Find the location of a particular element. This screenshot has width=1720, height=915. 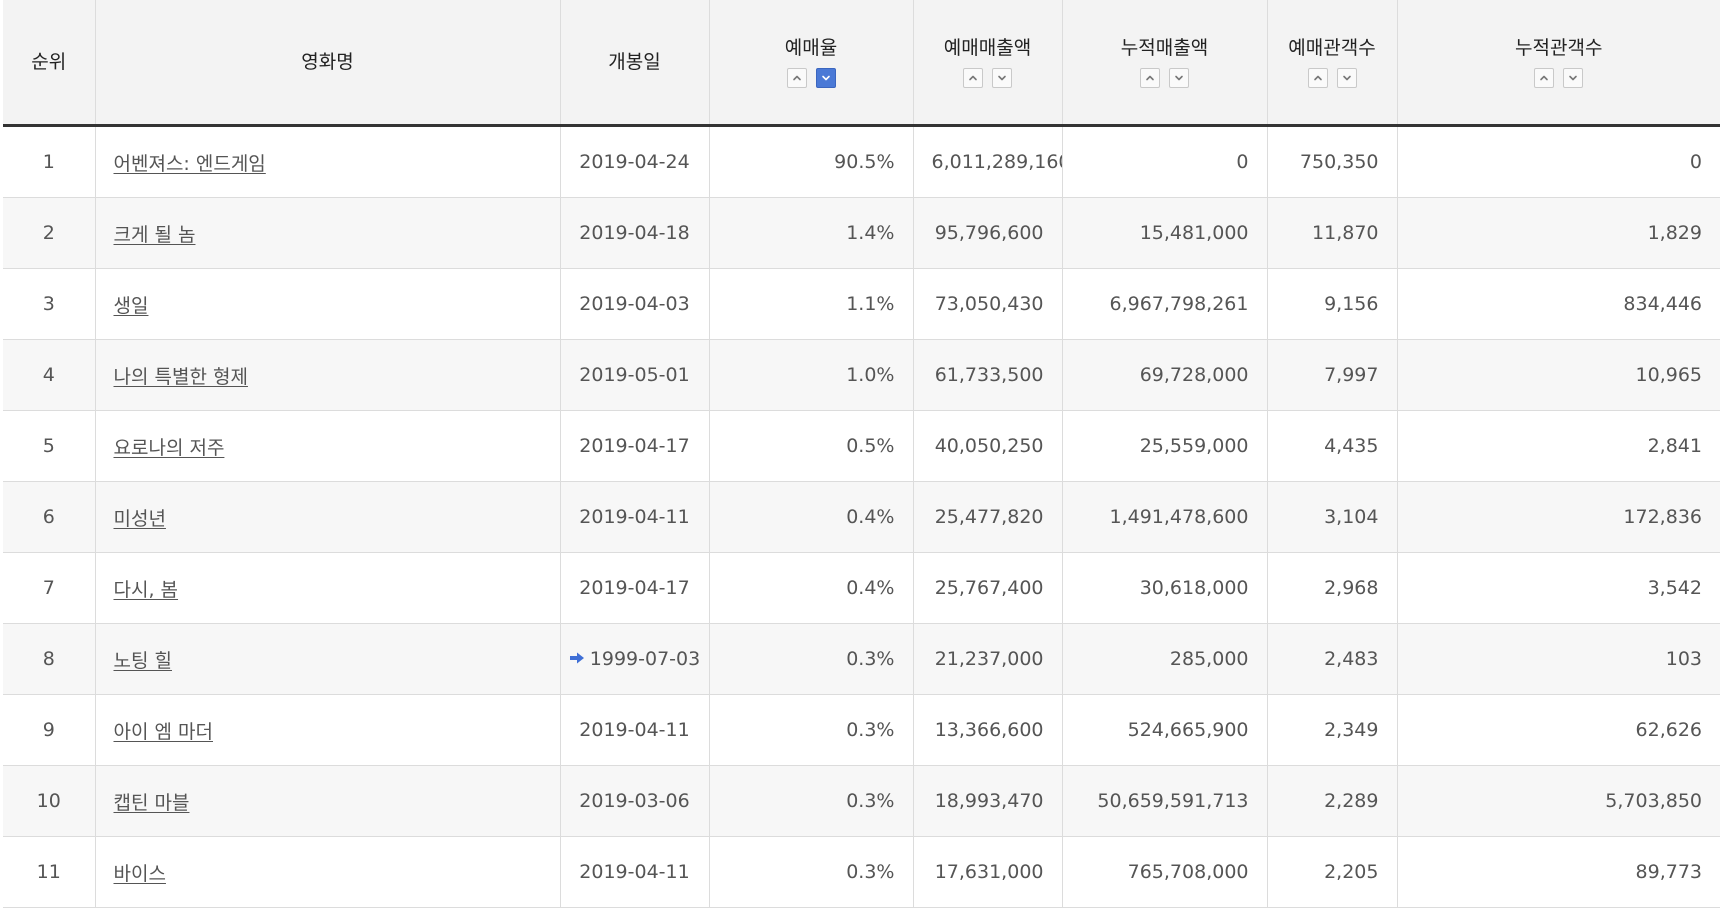

movie-title-link: 크게 될 놈 is located at coordinates (155, 235).